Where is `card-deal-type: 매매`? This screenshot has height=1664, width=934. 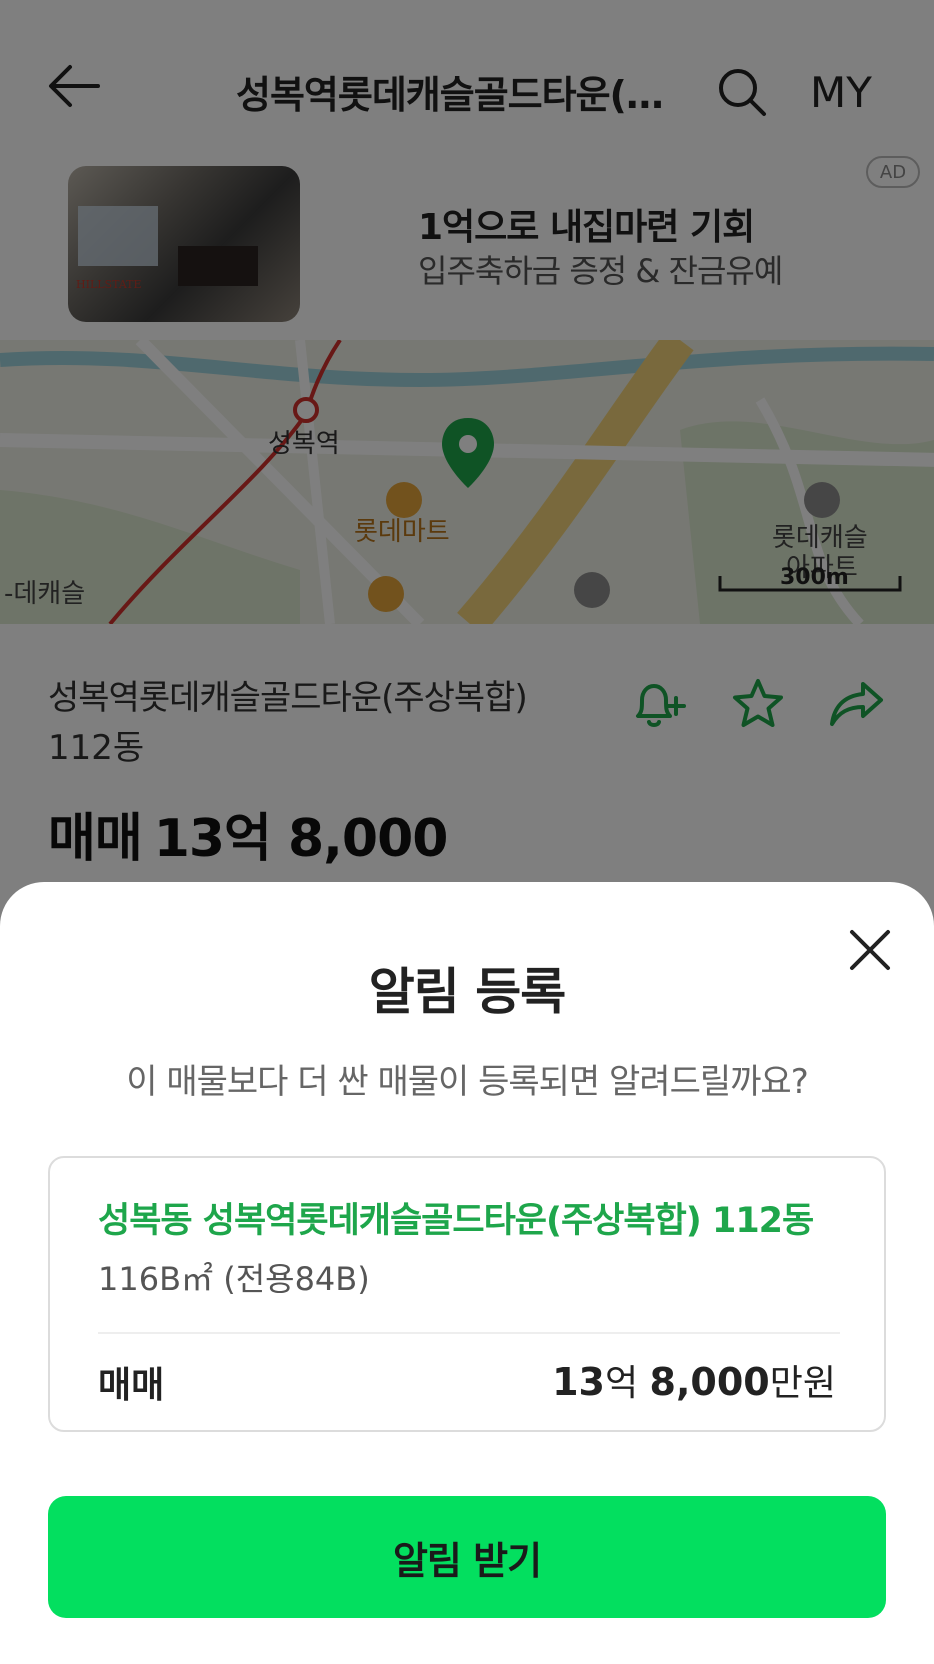
card-deal-type: 매매 is located at coordinates (131, 1385).